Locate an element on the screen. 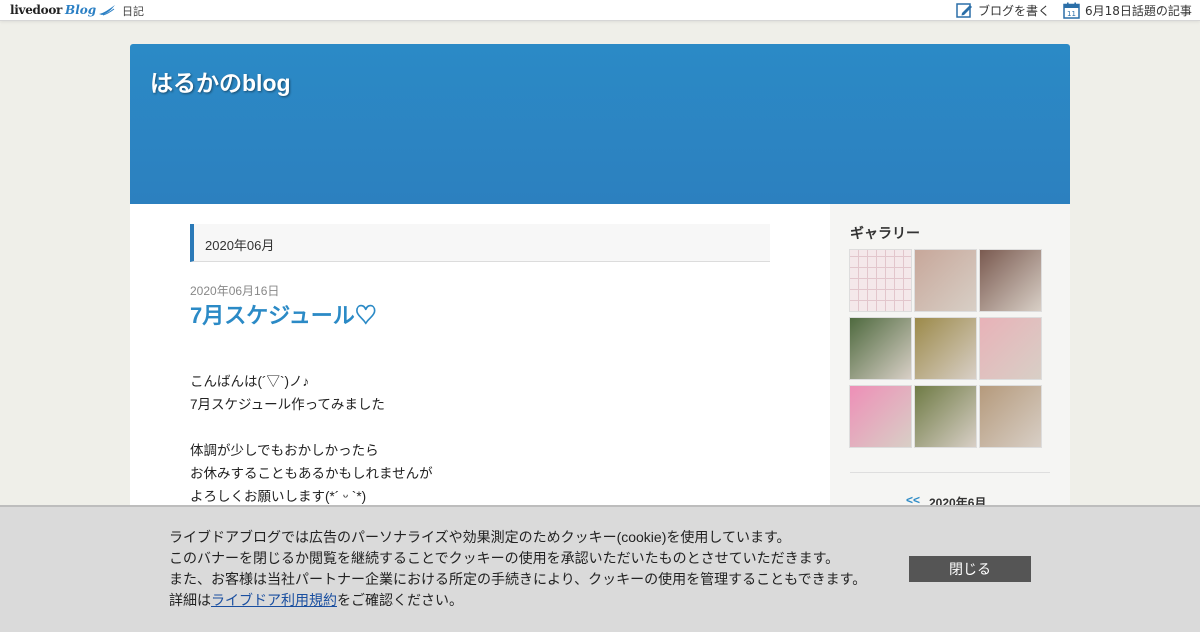 The height and width of the screenshot is (632, 1200). post-title: 7月スケジュール♡ is located at coordinates (283, 314).